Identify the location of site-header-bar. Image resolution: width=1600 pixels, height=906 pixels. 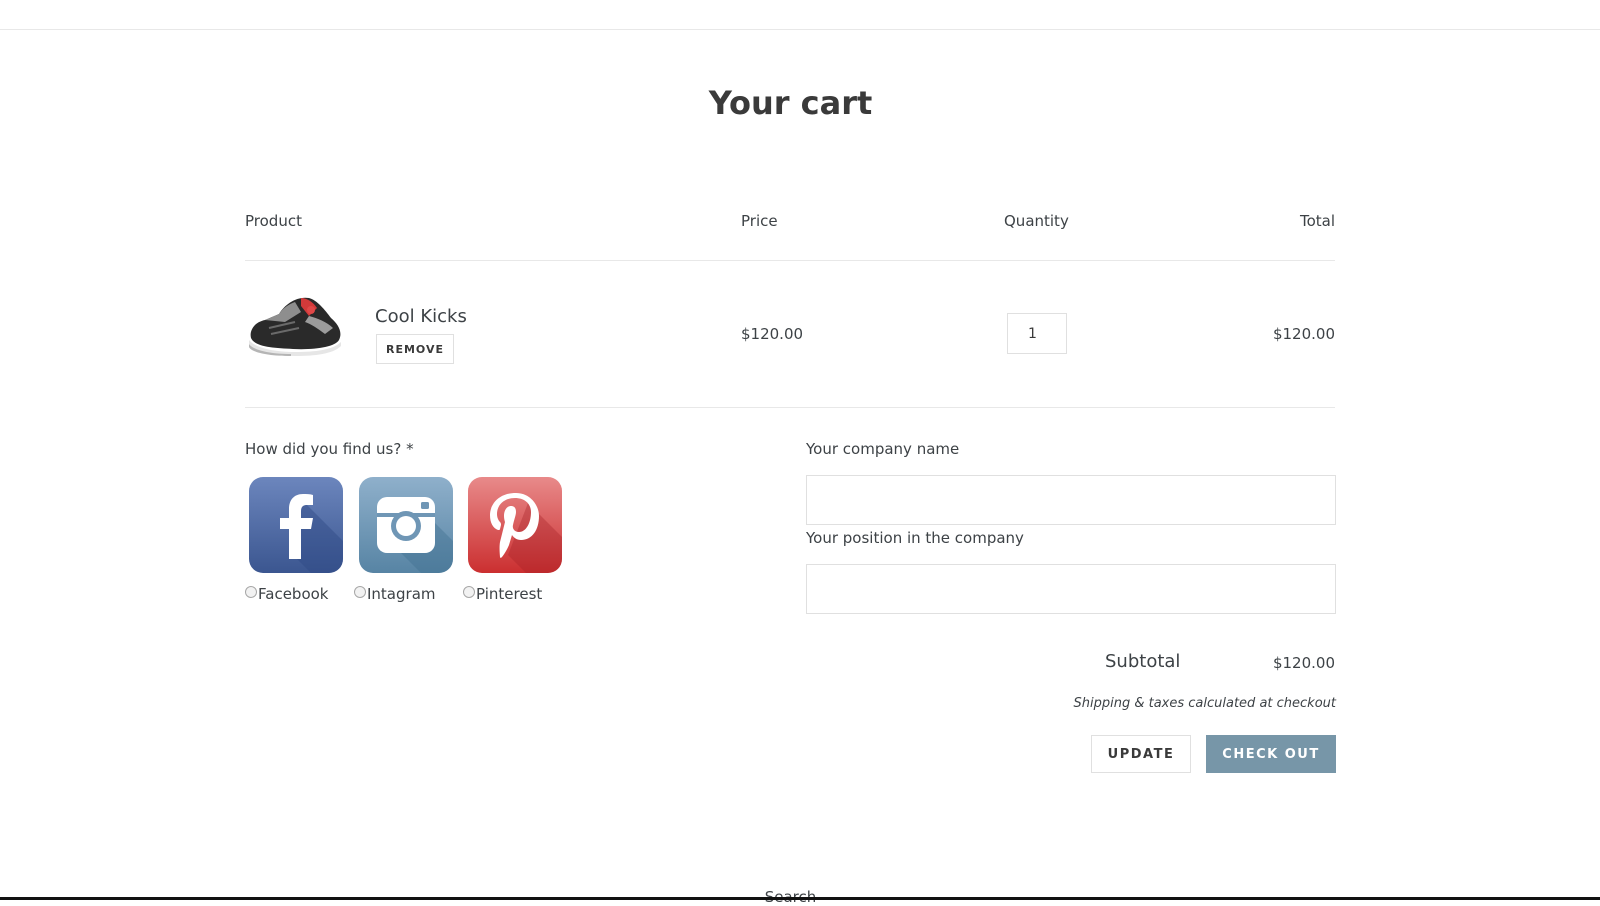
(800, 15).